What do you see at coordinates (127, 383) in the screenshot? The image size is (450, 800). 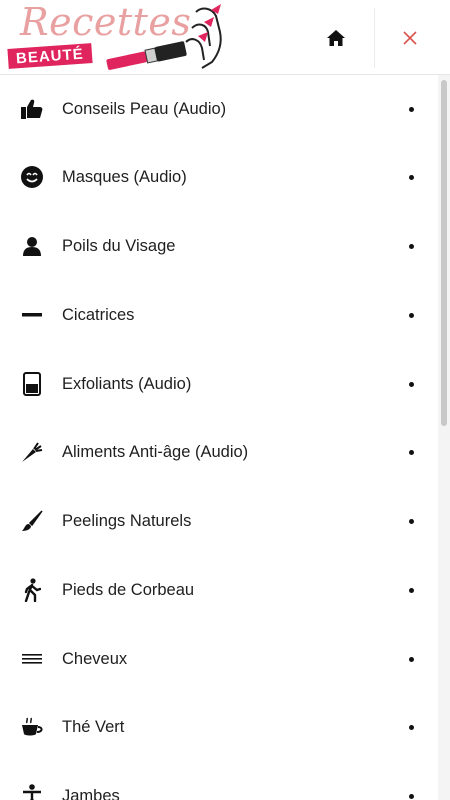 I see `menu-item-label: Exfoliants (Audio)` at bounding box center [127, 383].